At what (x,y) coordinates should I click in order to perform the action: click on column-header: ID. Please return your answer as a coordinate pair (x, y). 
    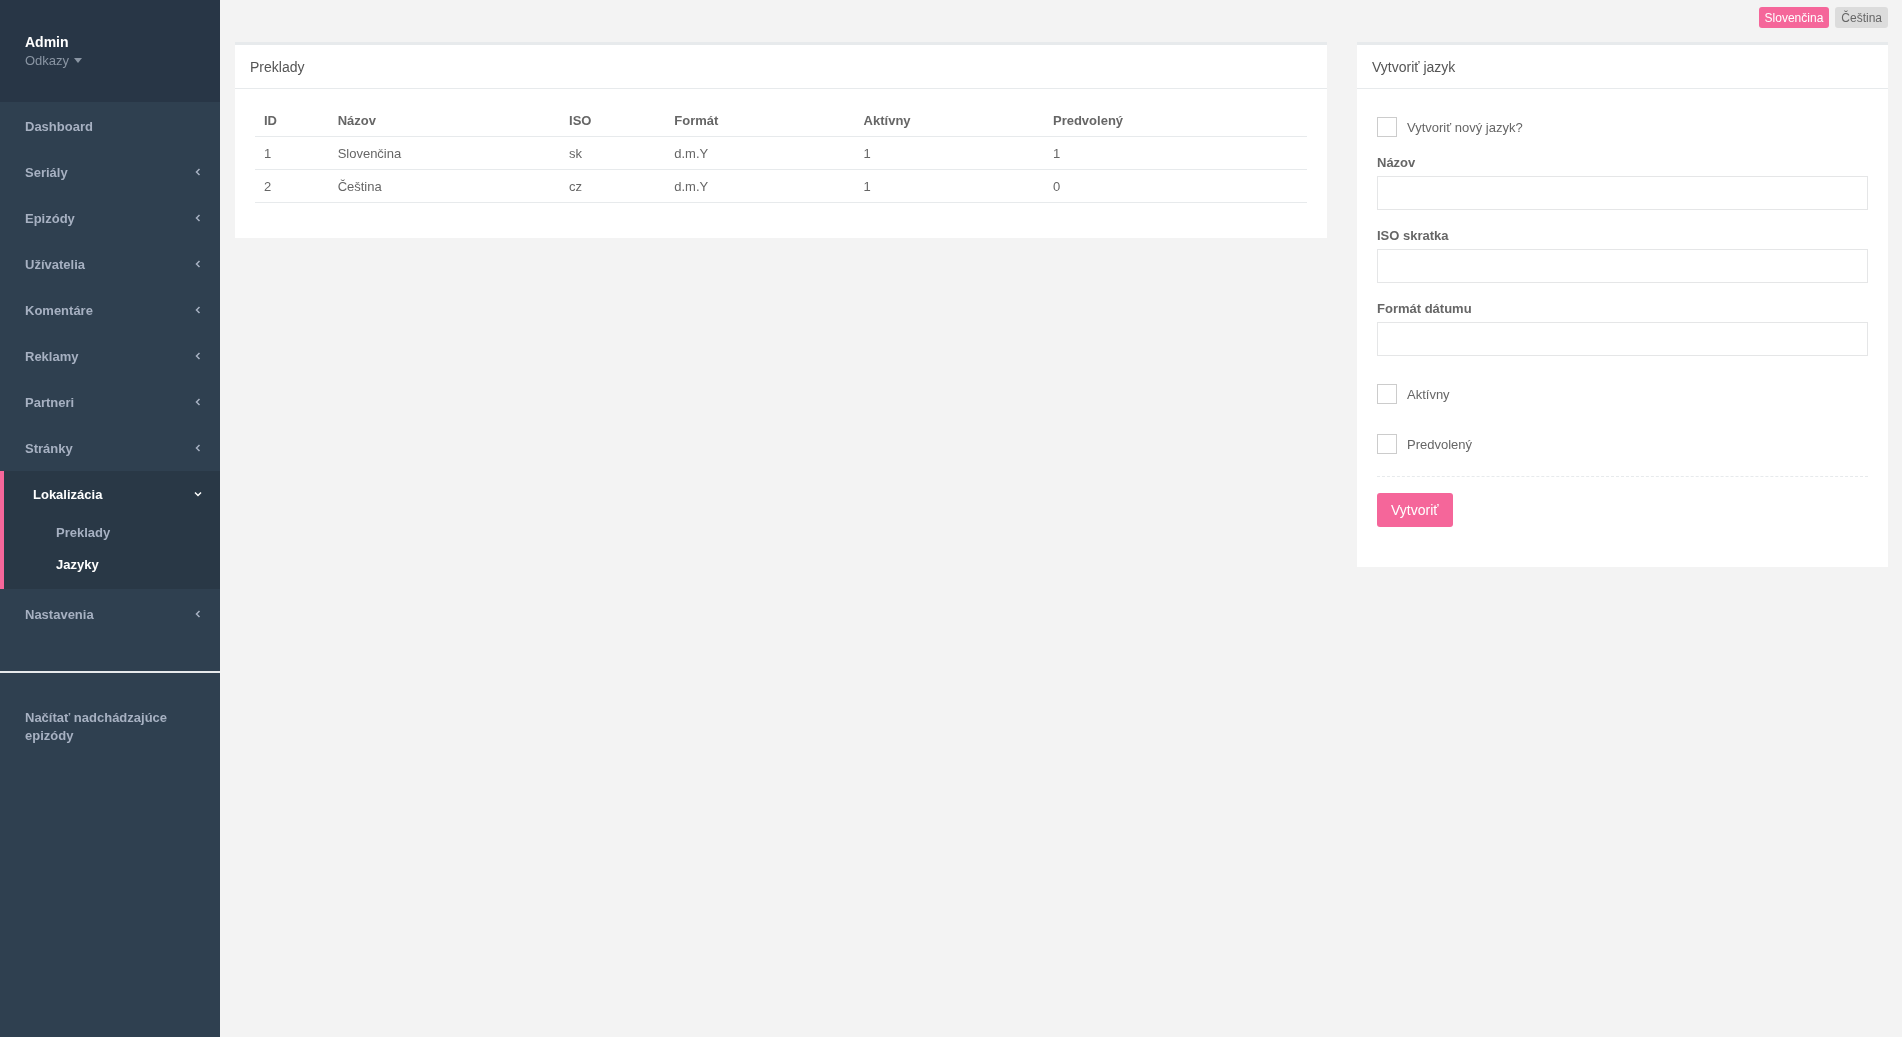
    Looking at the image, I should click on (292, 123).